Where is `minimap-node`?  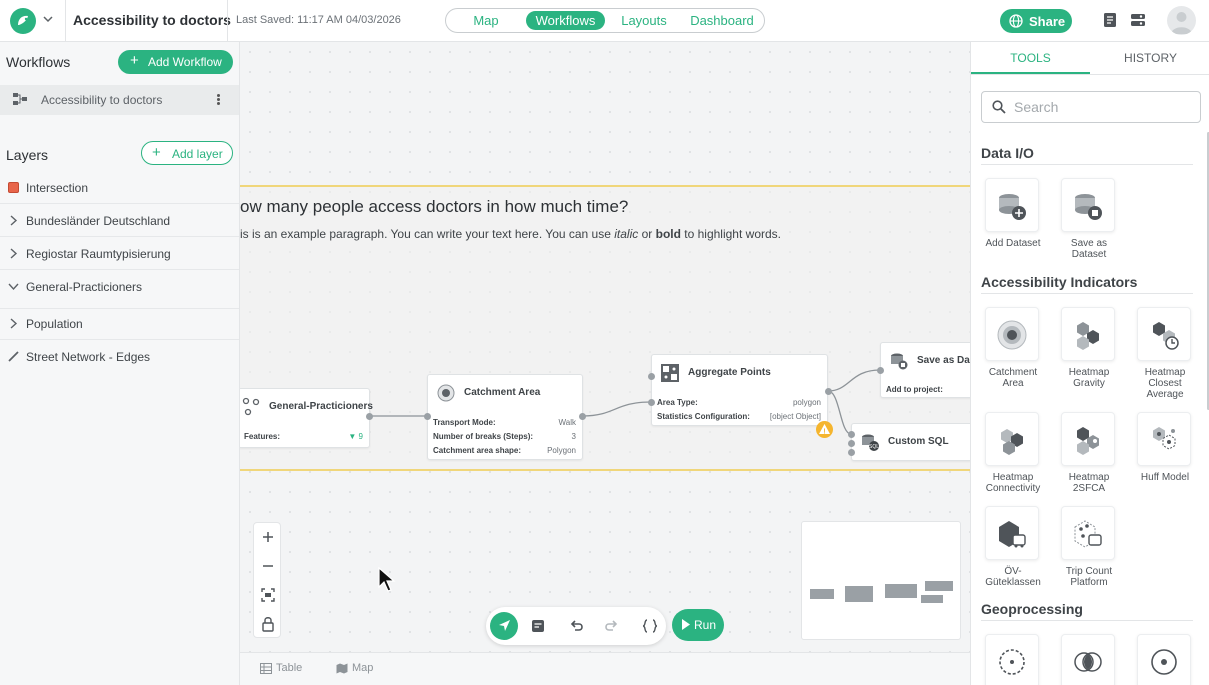 minimap-node is located at coordinates (939, 586).